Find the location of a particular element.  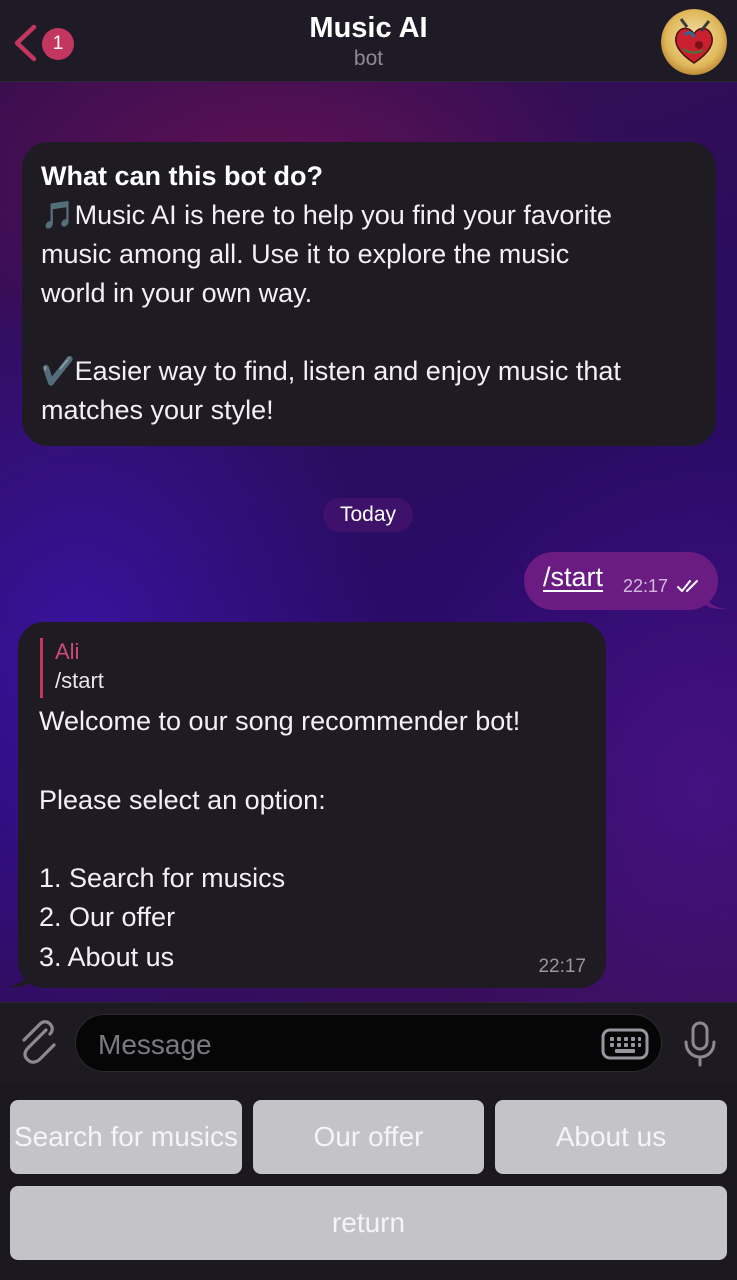

chat-title: Music AI is located at coordinates (368, 28).